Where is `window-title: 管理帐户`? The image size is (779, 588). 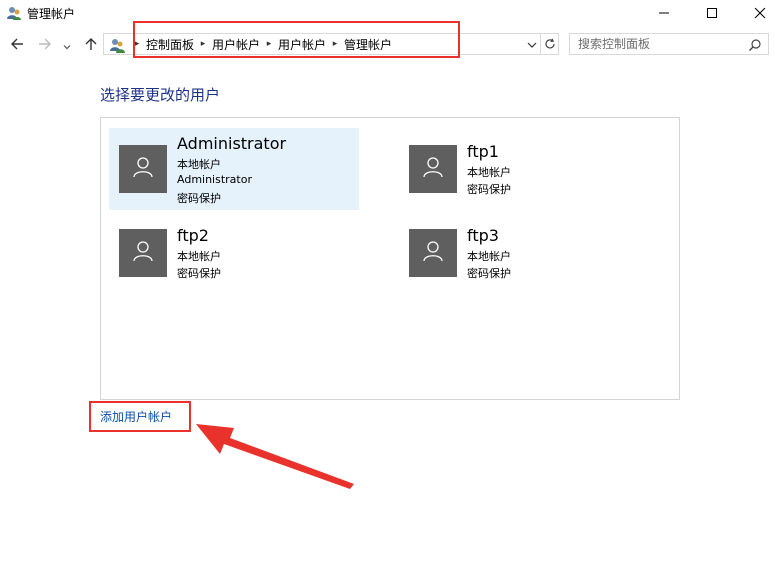
window-title: 管理帐户 is located at coordinates (51, 14).